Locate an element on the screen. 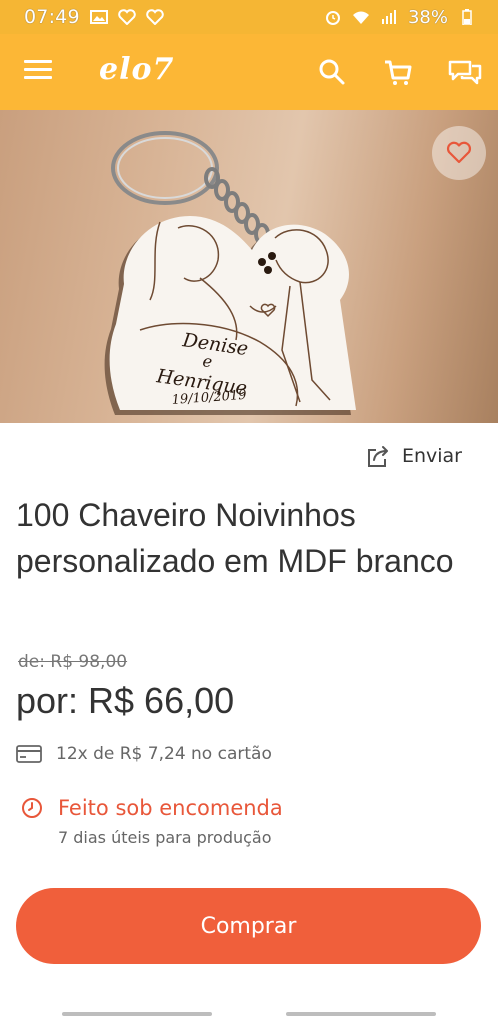  installments-info: 12x de R$ 7,24 no cartão is located at coordinates (144, 754).